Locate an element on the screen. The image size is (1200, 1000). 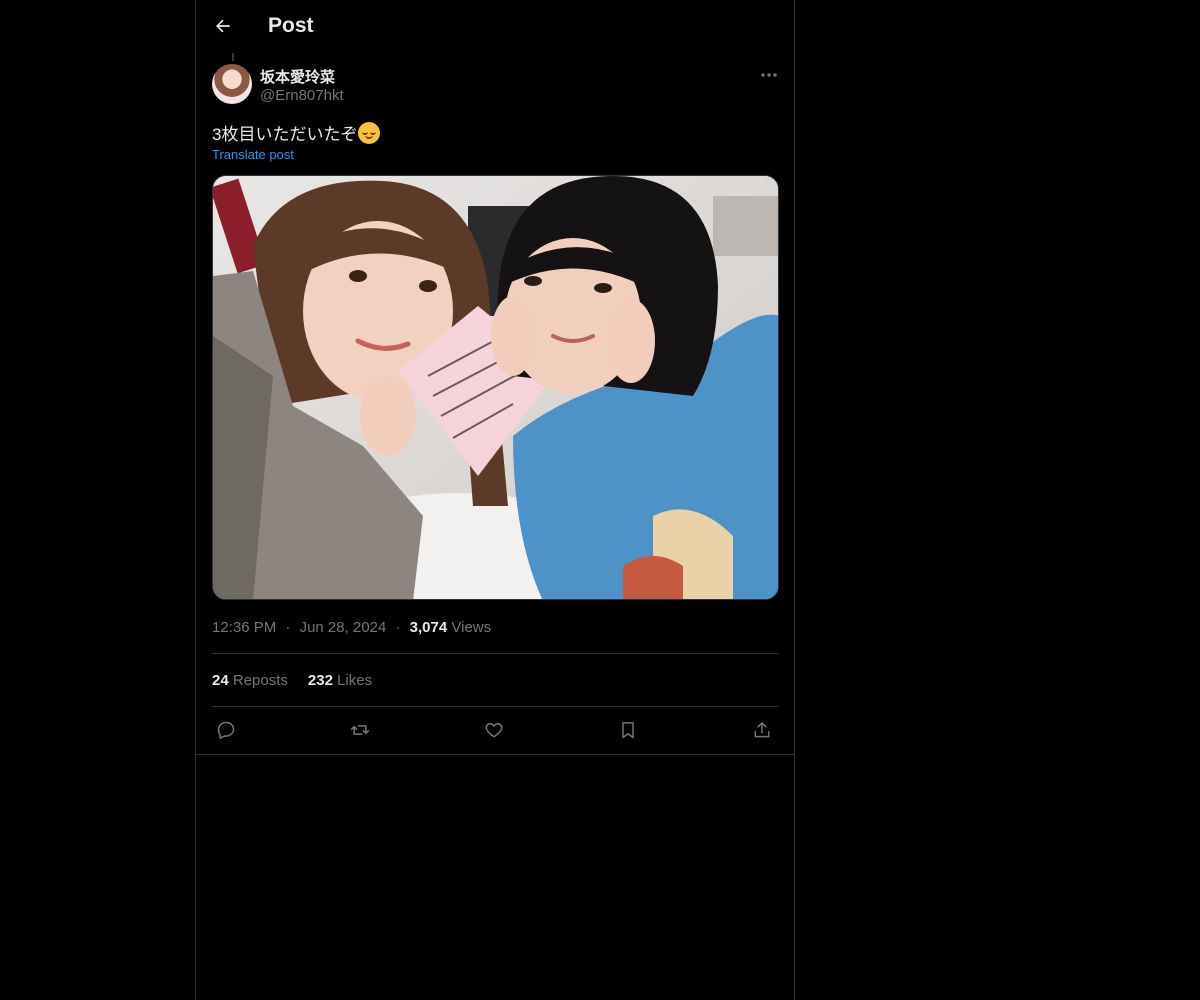
more-horizontal-icon is located at coordinates (769, 75).